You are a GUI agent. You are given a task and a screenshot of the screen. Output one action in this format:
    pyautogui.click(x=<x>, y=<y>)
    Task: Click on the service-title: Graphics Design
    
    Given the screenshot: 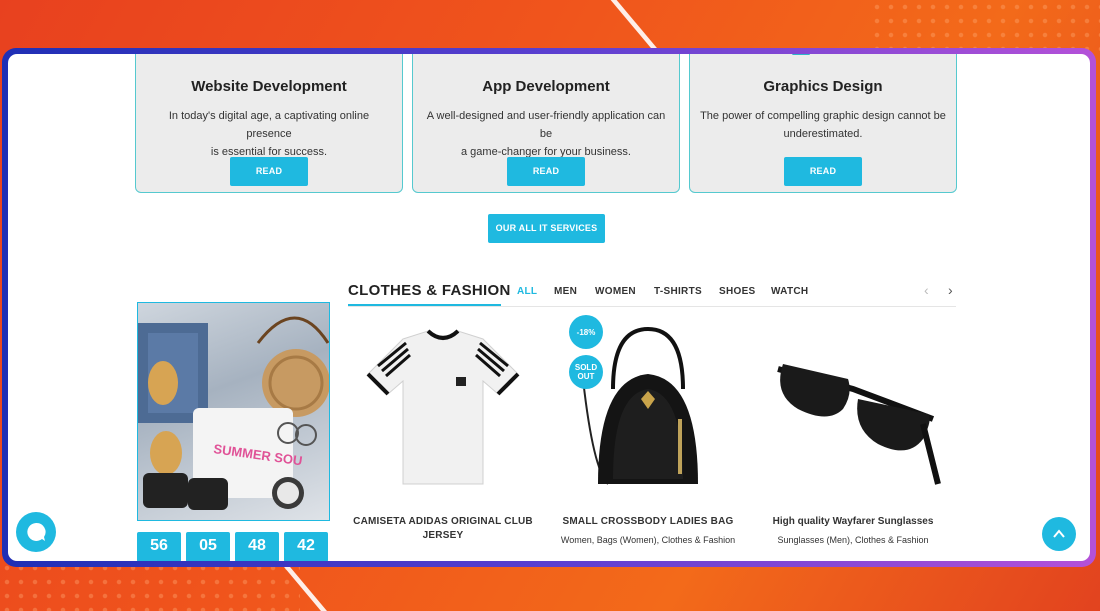 What is the action you would take?
    pyautogui.click(x=823, y=86)
    